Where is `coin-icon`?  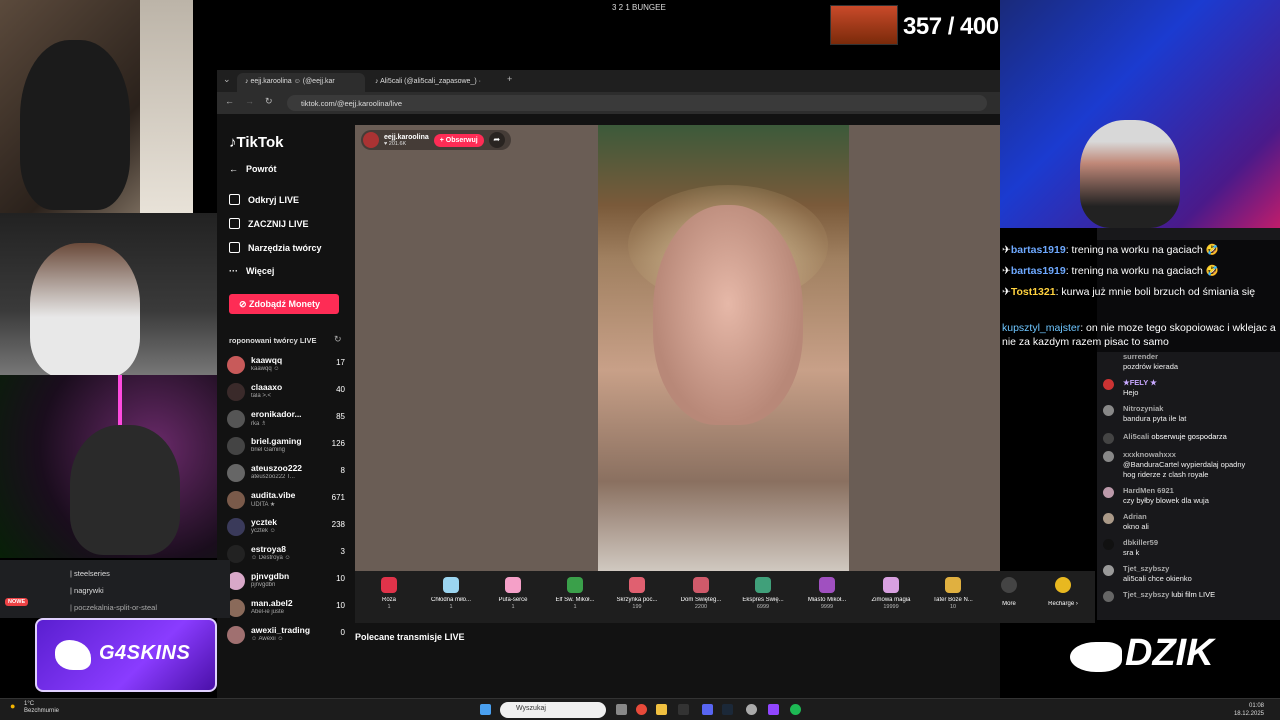
coin-icon is located at coordinates (1063, 585).